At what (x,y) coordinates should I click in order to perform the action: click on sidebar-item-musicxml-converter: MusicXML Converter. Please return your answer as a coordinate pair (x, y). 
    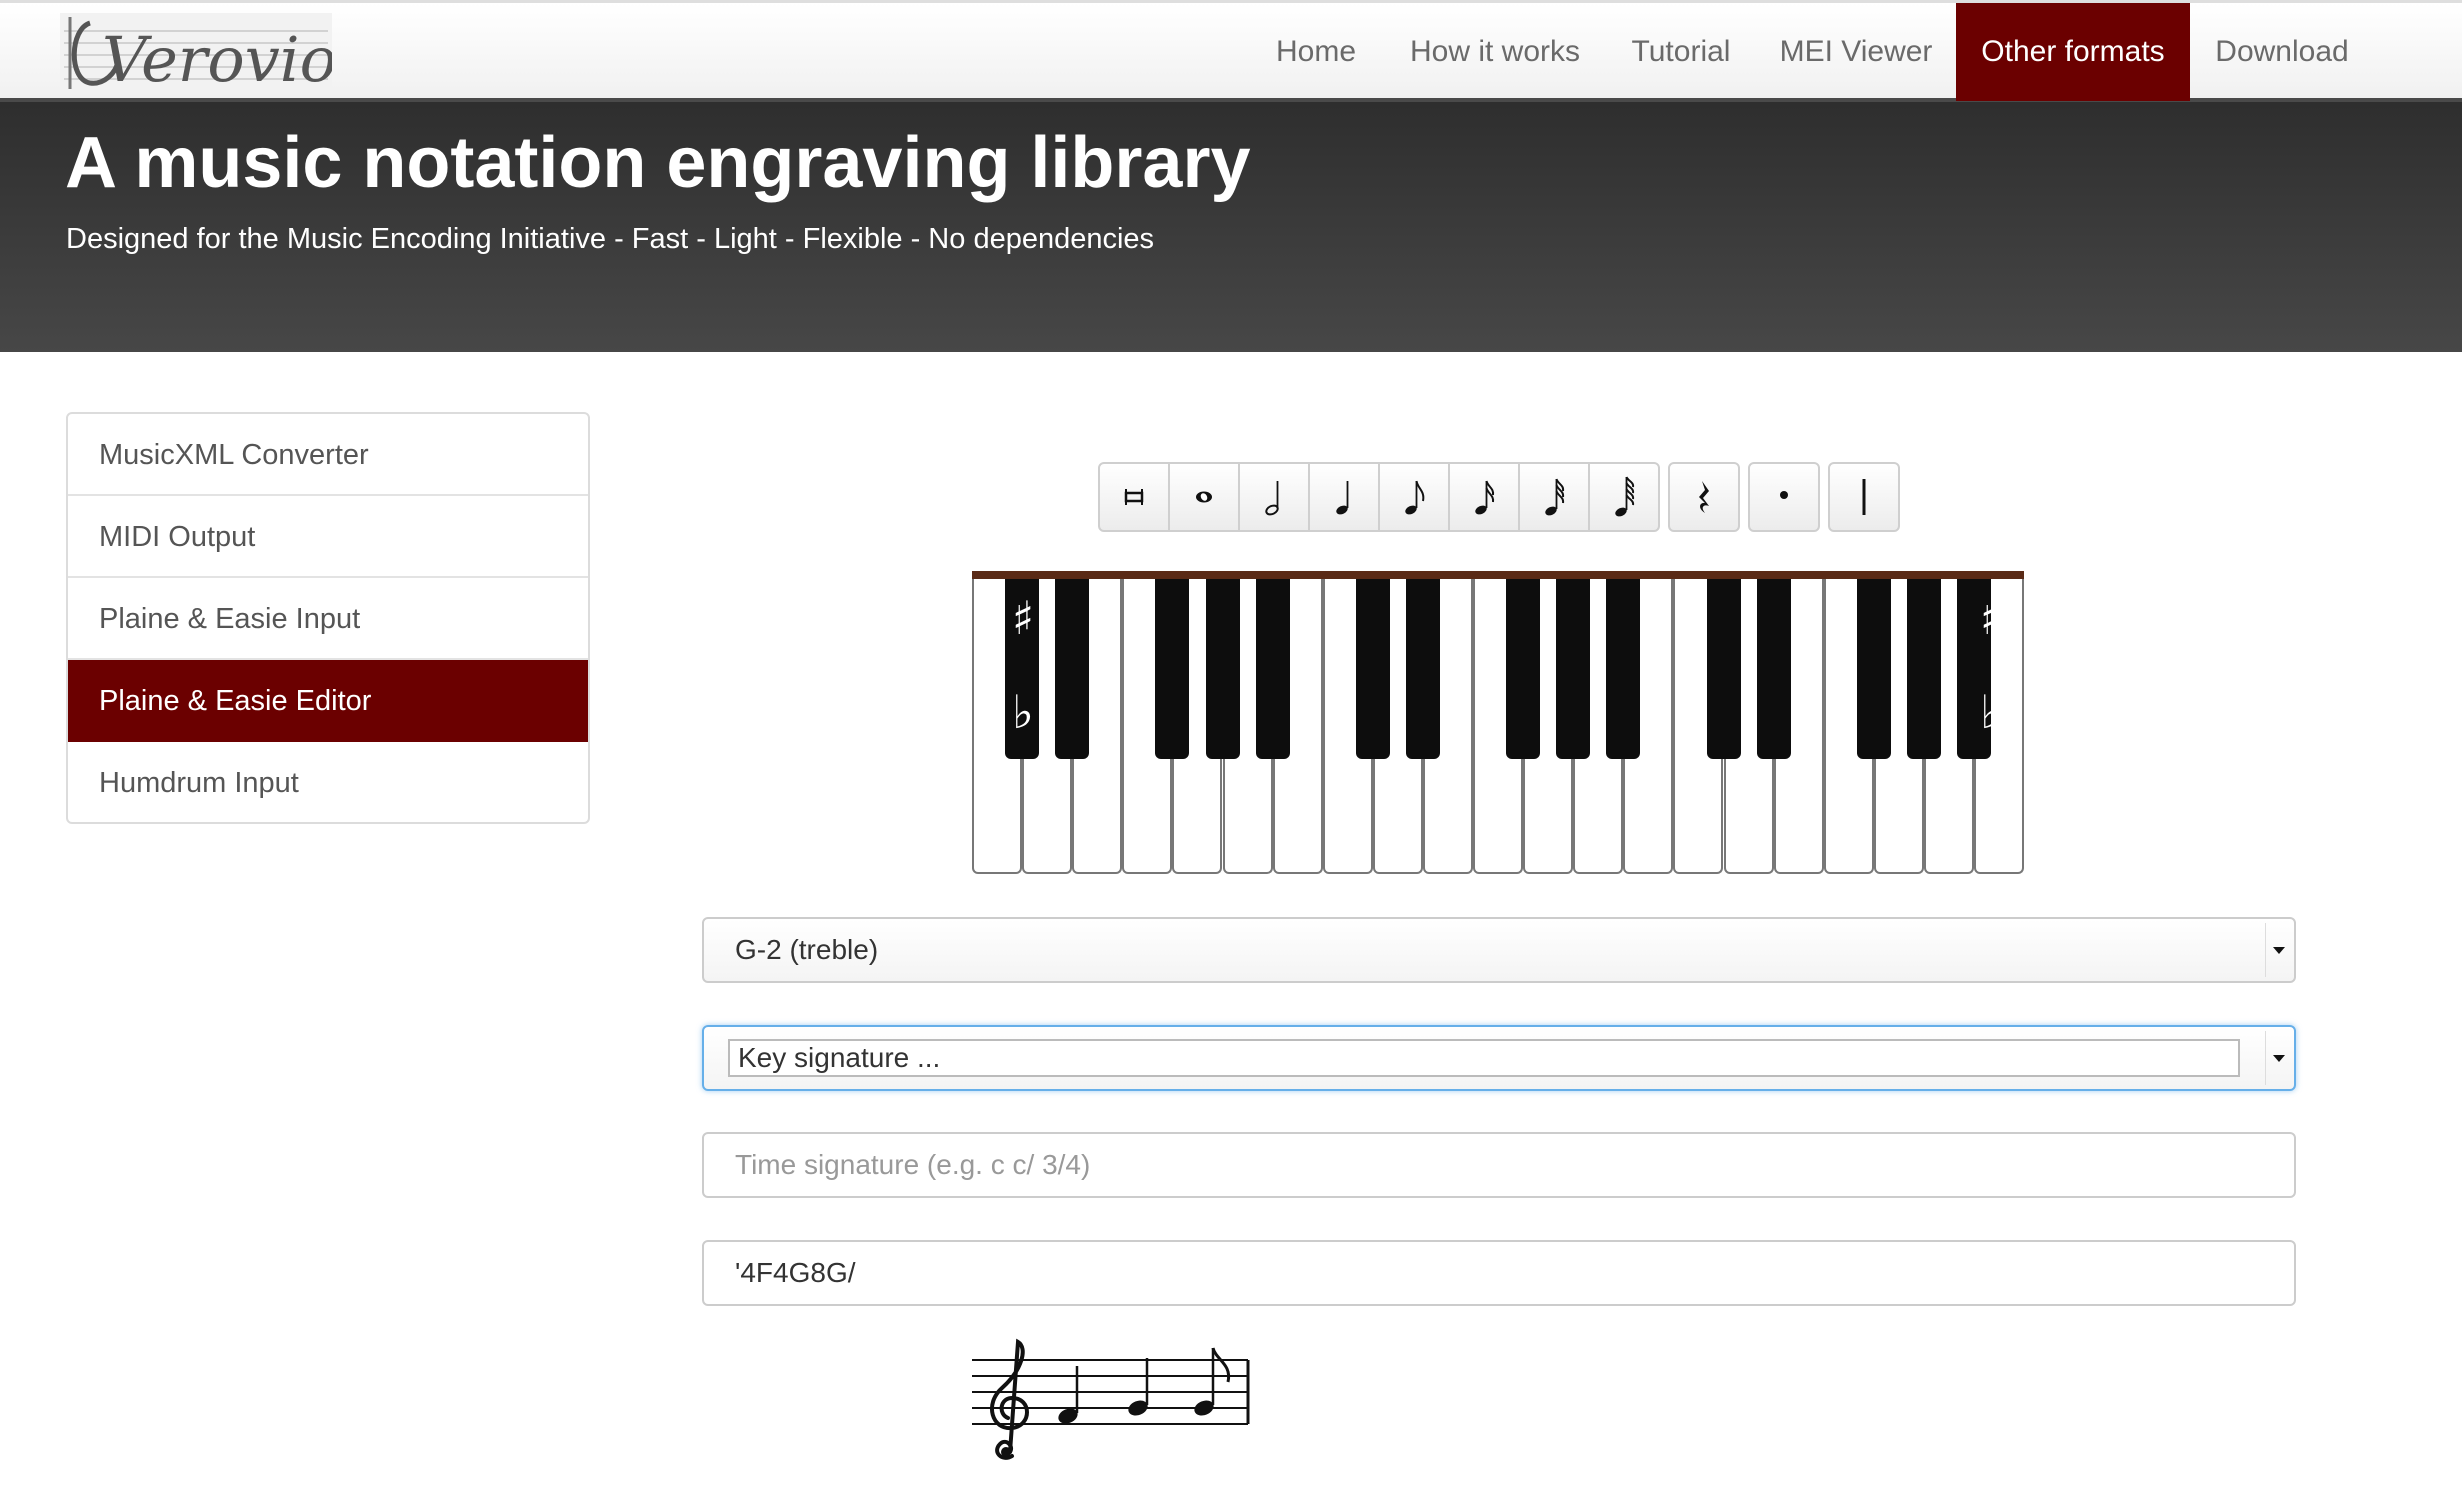
    Looking at the image, I should click on (328, 455).